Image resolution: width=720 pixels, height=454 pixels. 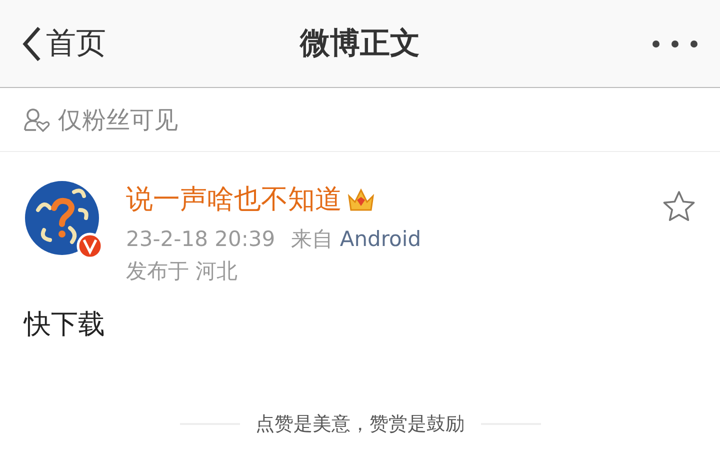 What do you see at coordinates (201, 240) in the screenshot?
I see `post-time: 23-2-18 20:39` at bounding box center [201, 240].